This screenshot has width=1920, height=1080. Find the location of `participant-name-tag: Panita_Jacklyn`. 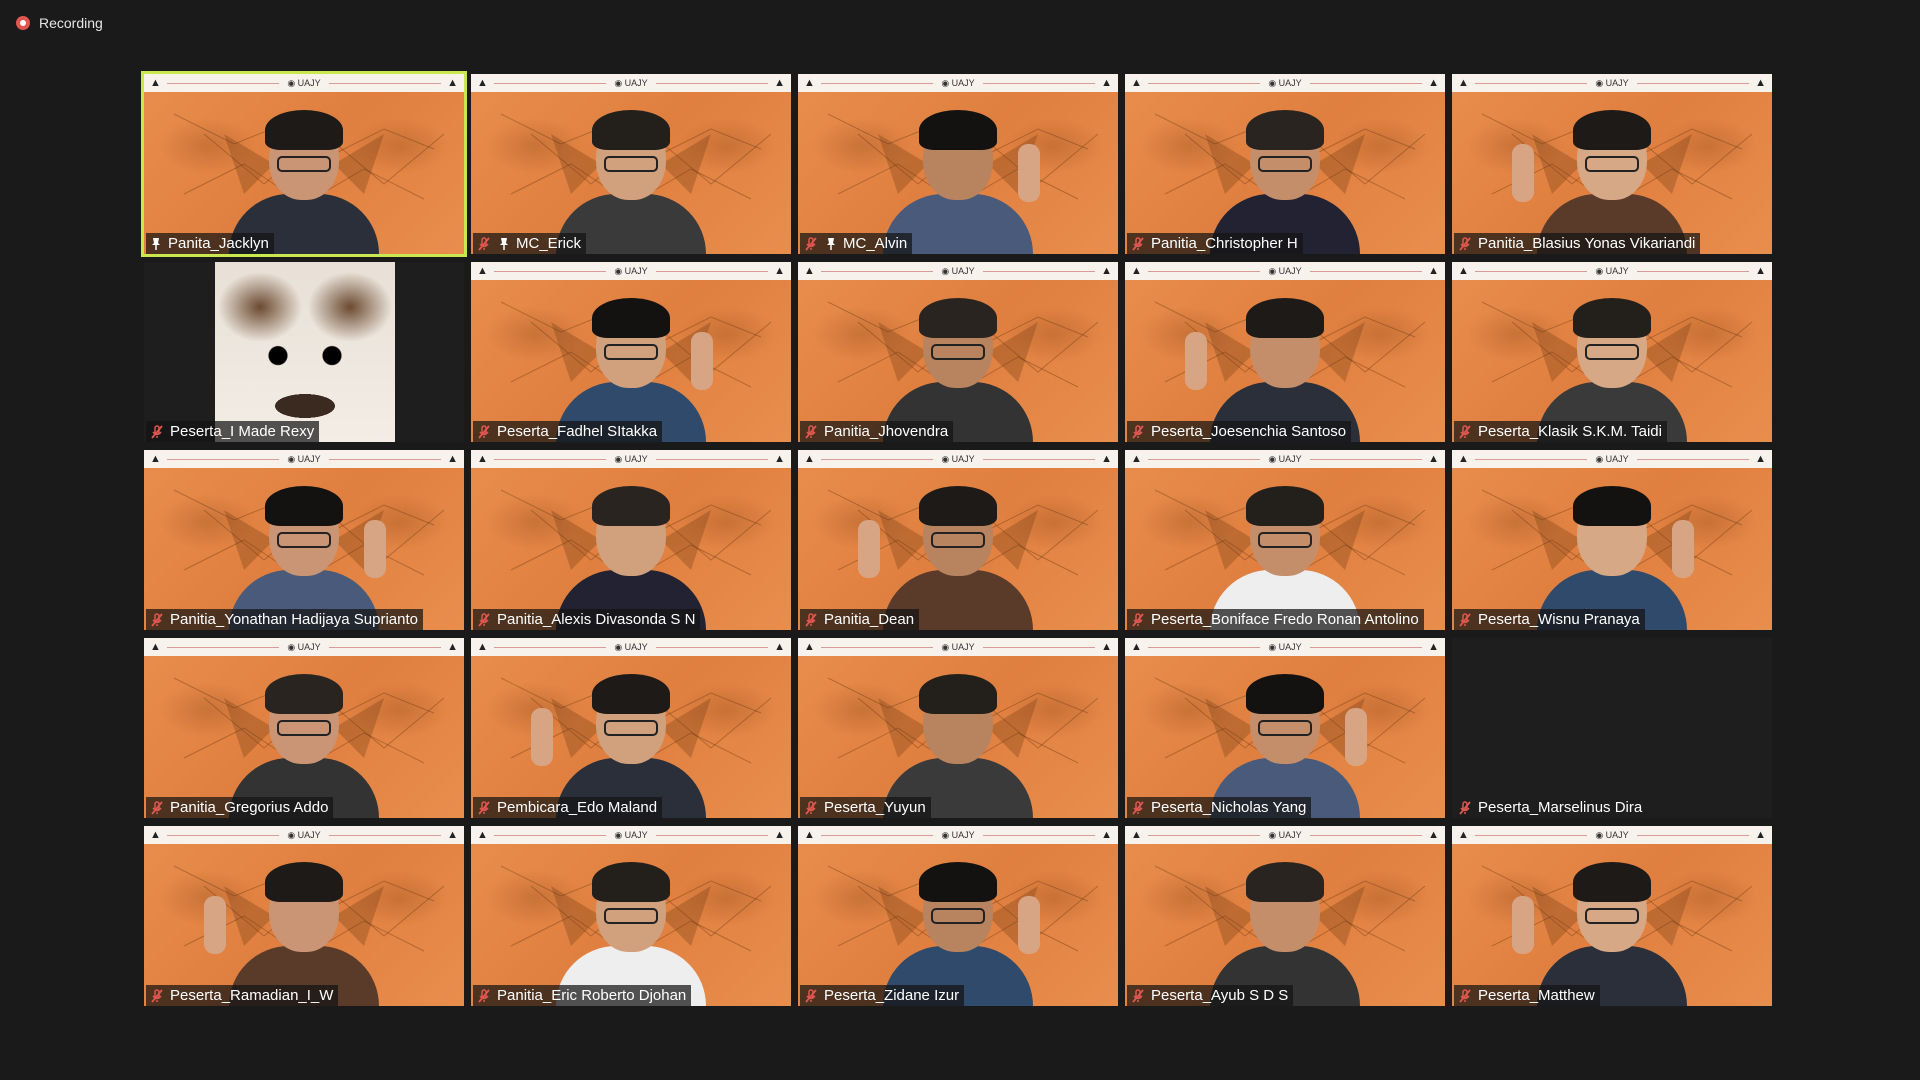

participant-name-tag: Panita_Jacklyn is located at coordinates (210, 243).